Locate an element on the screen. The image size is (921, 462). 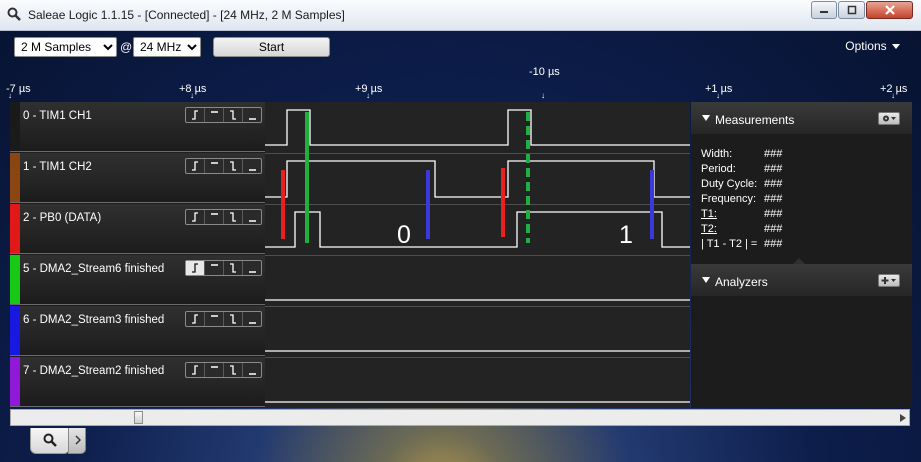
analyzers-header: Analyzers is located at coordinates (801, 280).